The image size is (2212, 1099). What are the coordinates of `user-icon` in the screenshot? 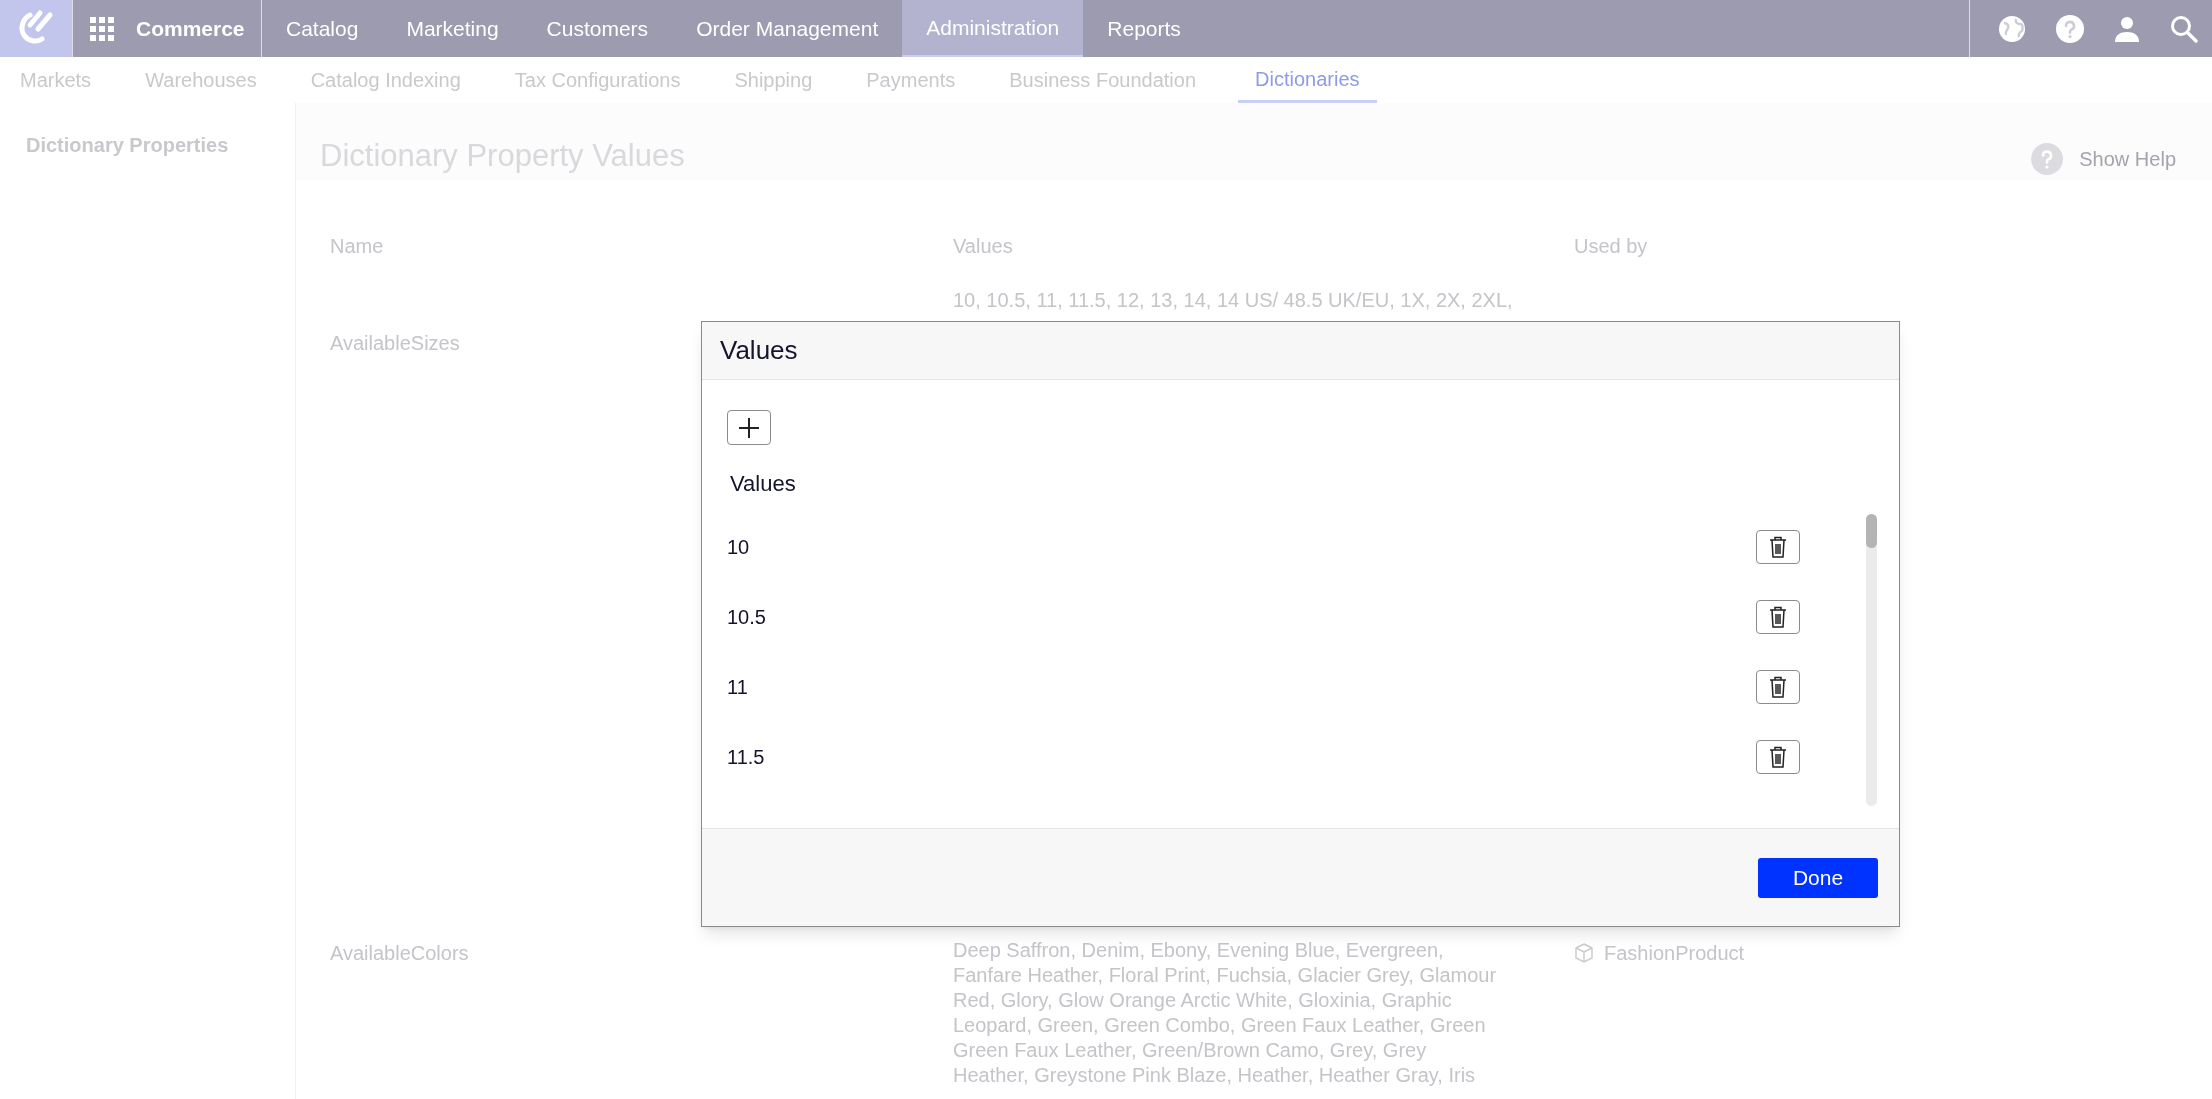 It's located at (2127, 28).